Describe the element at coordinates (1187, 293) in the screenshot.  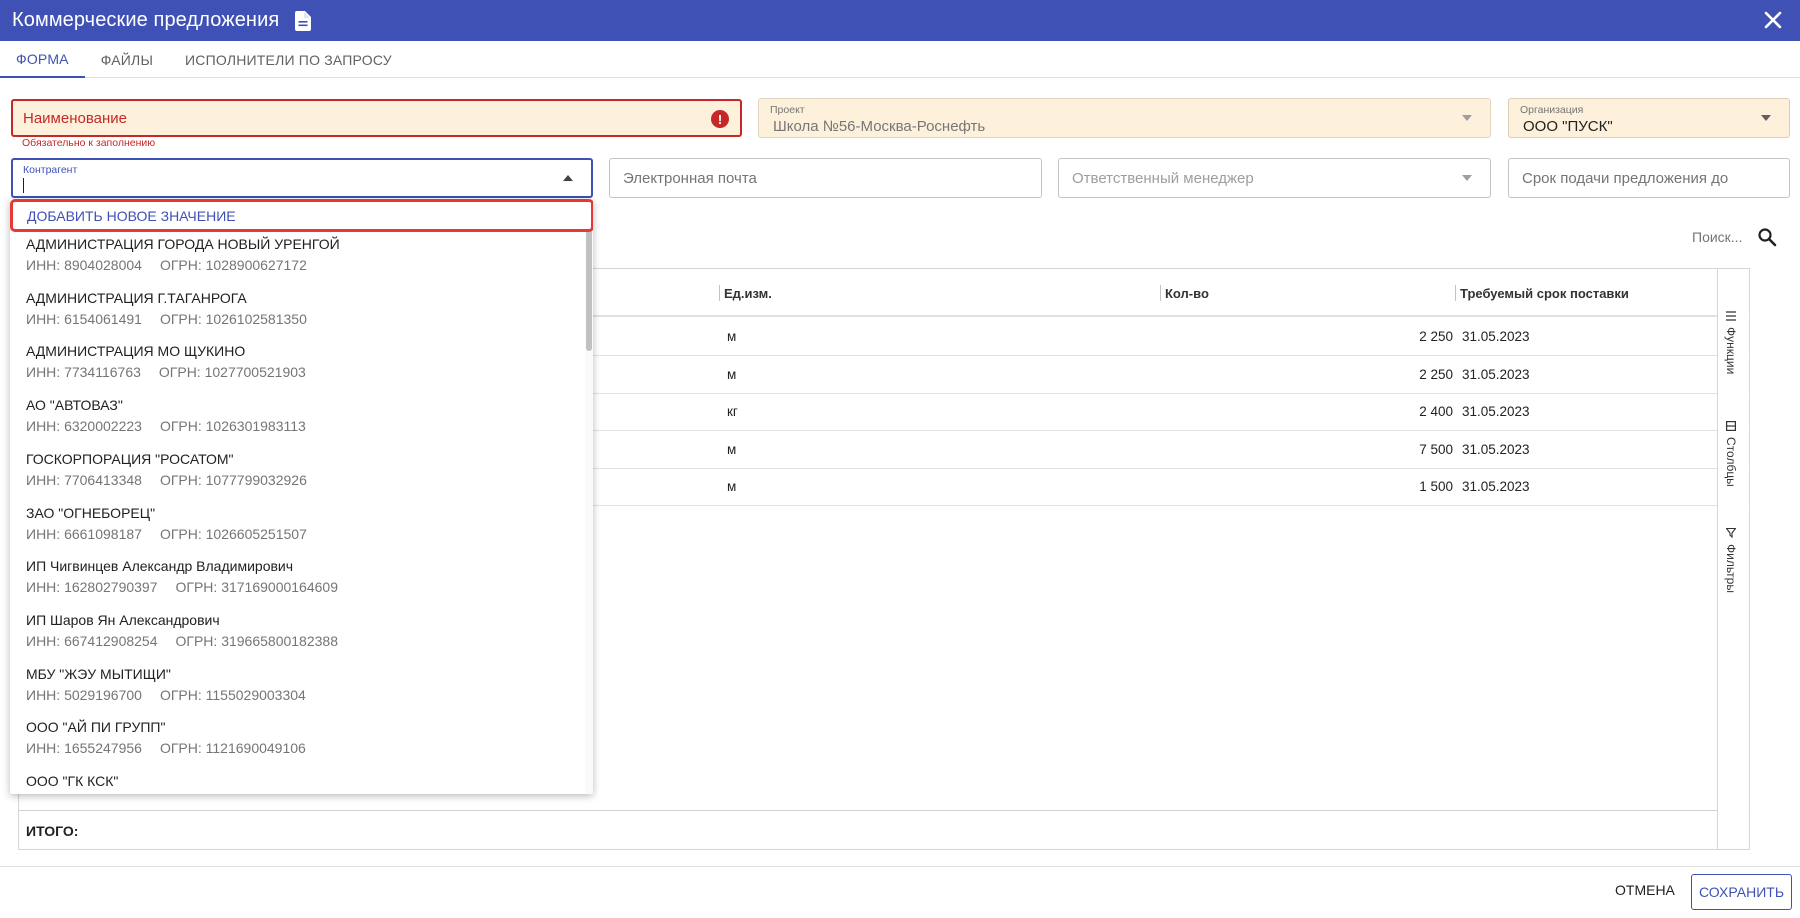
I see `column-header-qty: Кол-во` at that location.